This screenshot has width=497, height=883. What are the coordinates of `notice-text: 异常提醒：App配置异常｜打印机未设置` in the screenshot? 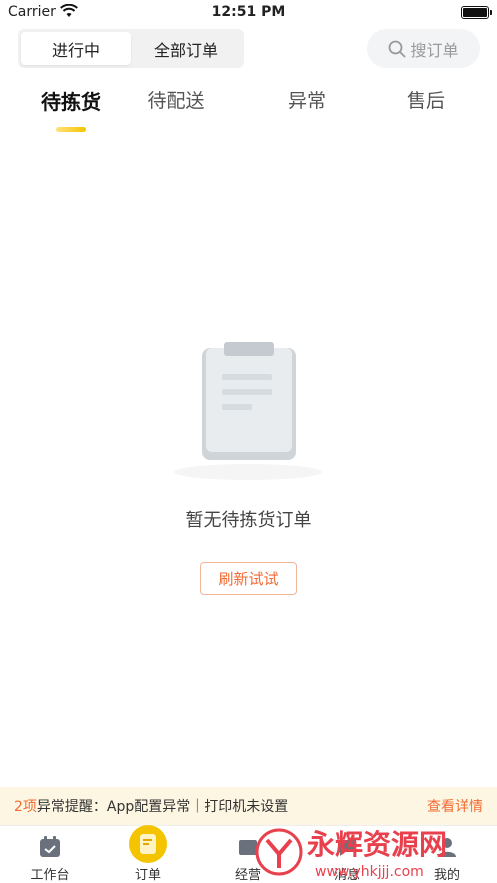 It's located at (162, 807).